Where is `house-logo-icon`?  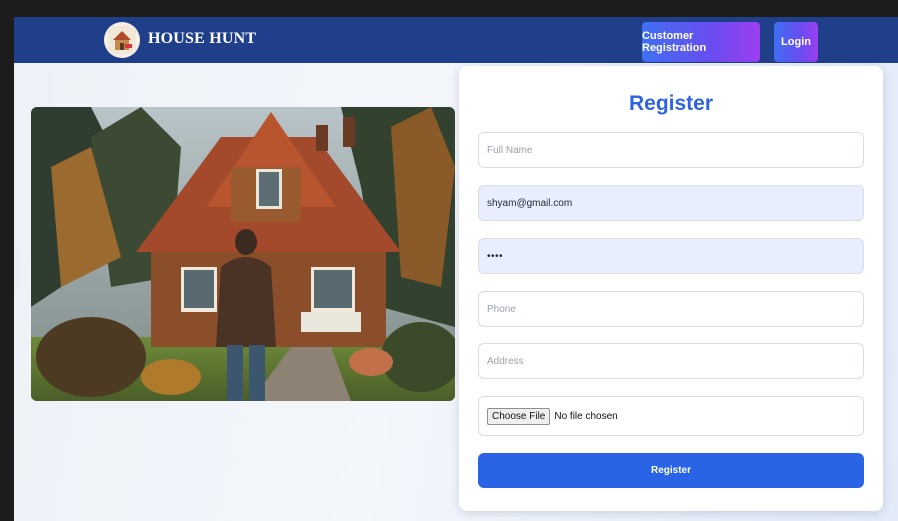
house-logo-icon is located at coordinates (122, 40).